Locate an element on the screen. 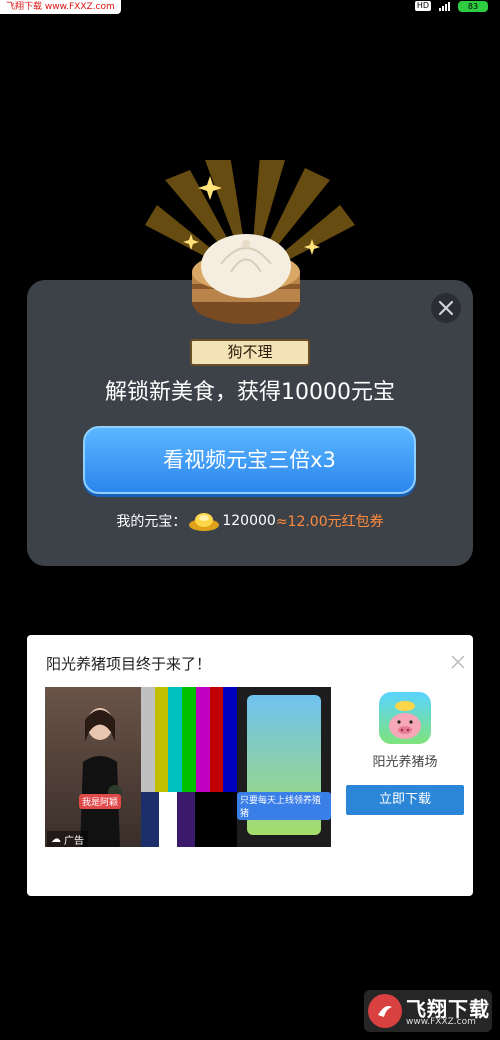  ad-subtitle-right: 只要每天上线领养殖猪 is located at coordinates (284, 806).